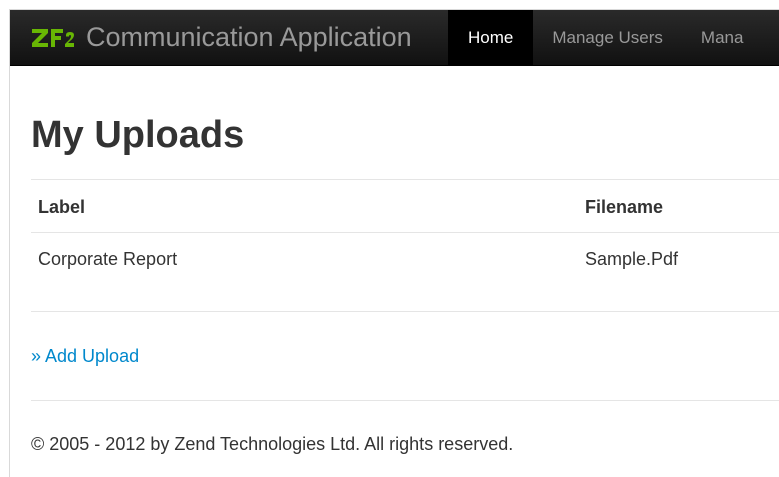  I want to click on add-upload-link: » Add Upload, so click(85, 356).